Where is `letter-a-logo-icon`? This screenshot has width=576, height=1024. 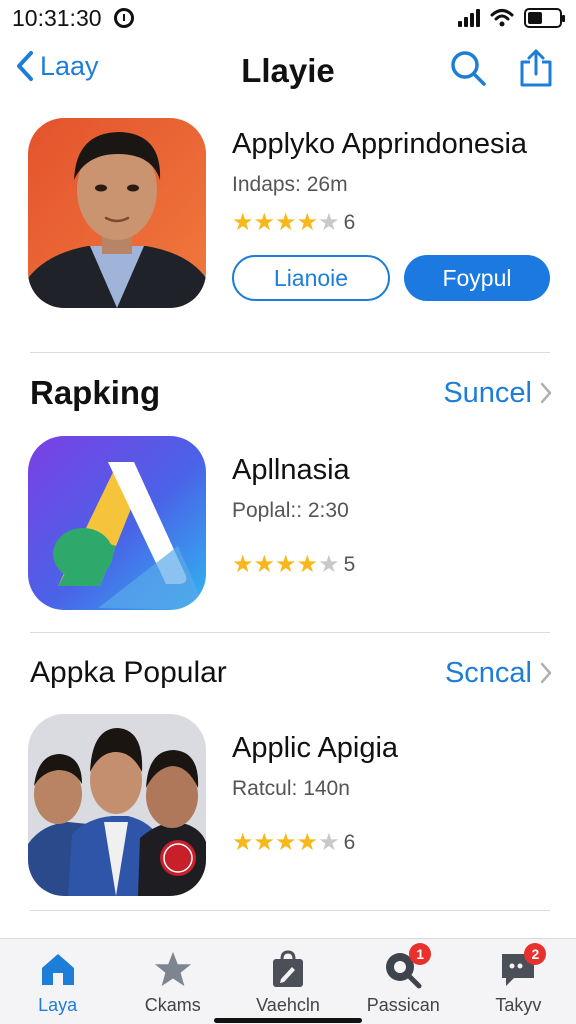 letter-a-logo-icon is located at coordinates (117, 523).